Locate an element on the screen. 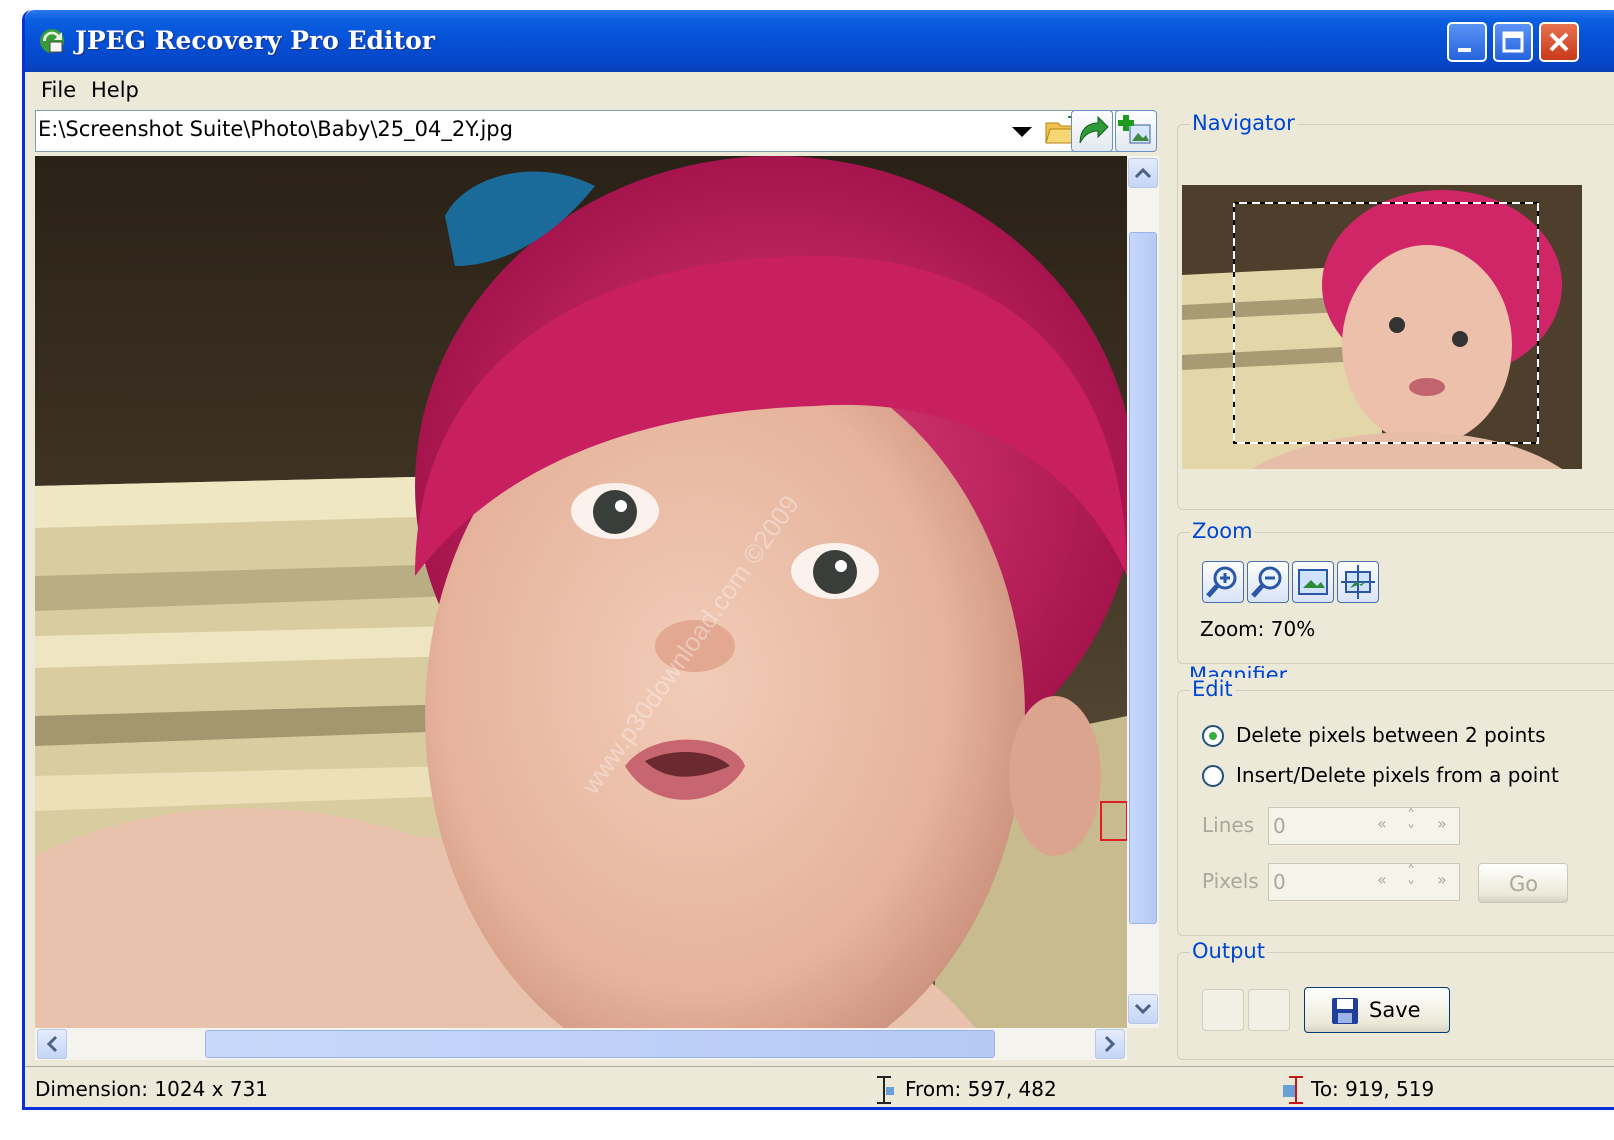  navigator-group: Navigator is located at coordinates (1395, 310).